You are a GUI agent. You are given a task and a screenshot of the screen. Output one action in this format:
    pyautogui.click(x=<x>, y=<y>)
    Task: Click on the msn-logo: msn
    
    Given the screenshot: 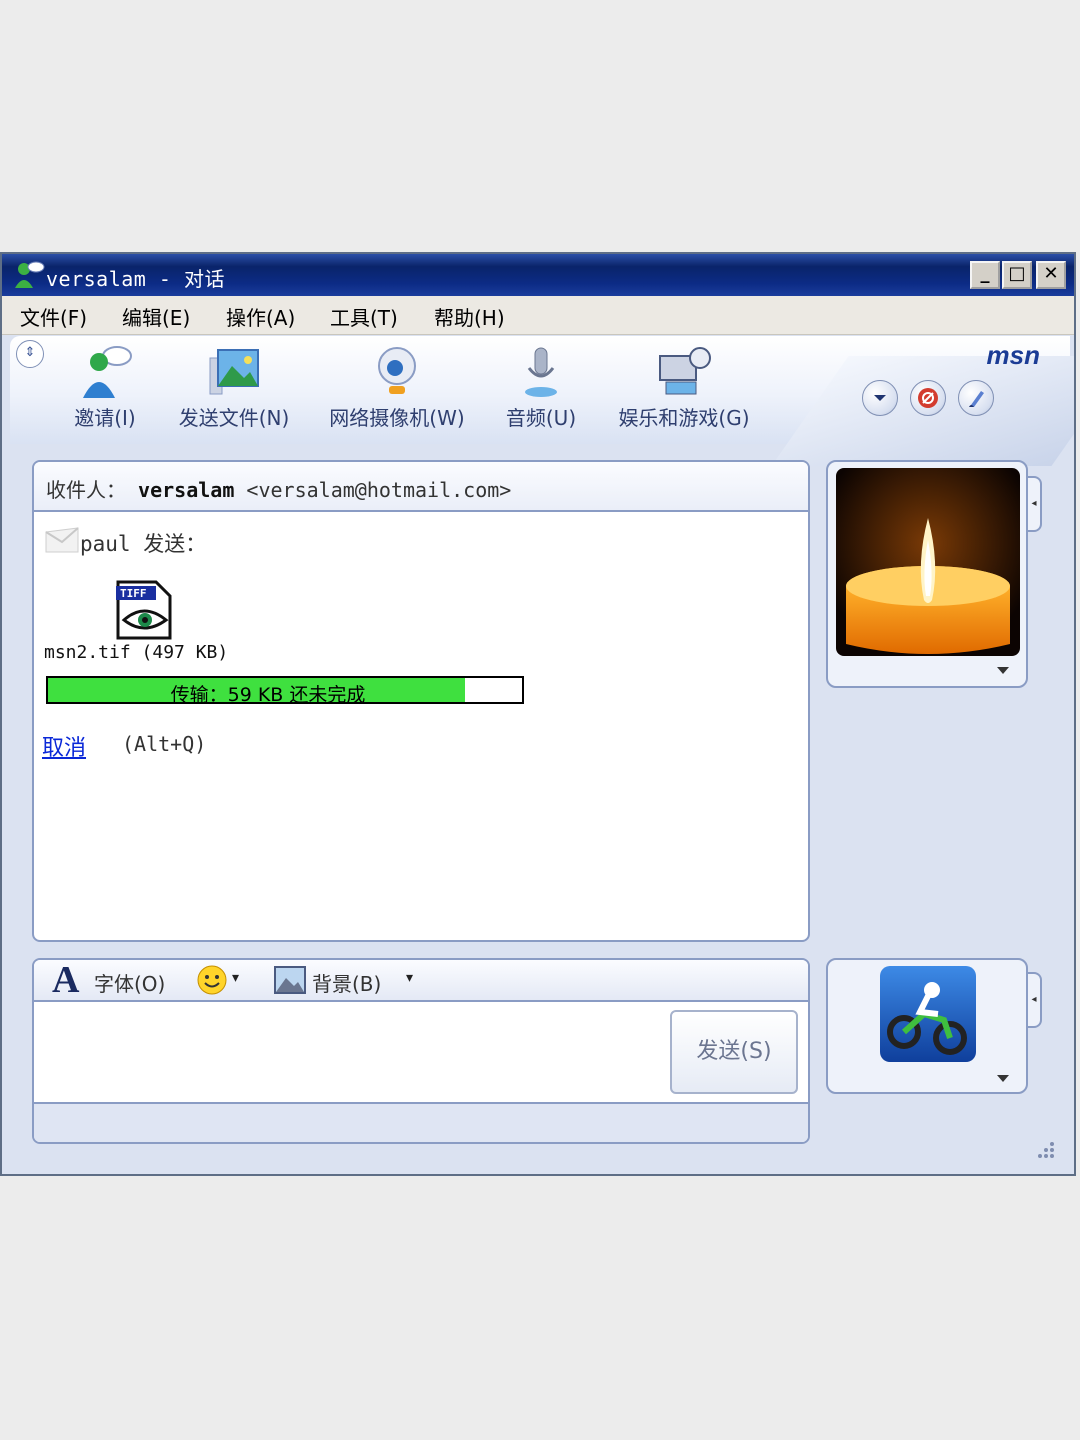 What is the action you would take?
    pyautogui.click(x=1013, y=355)
    